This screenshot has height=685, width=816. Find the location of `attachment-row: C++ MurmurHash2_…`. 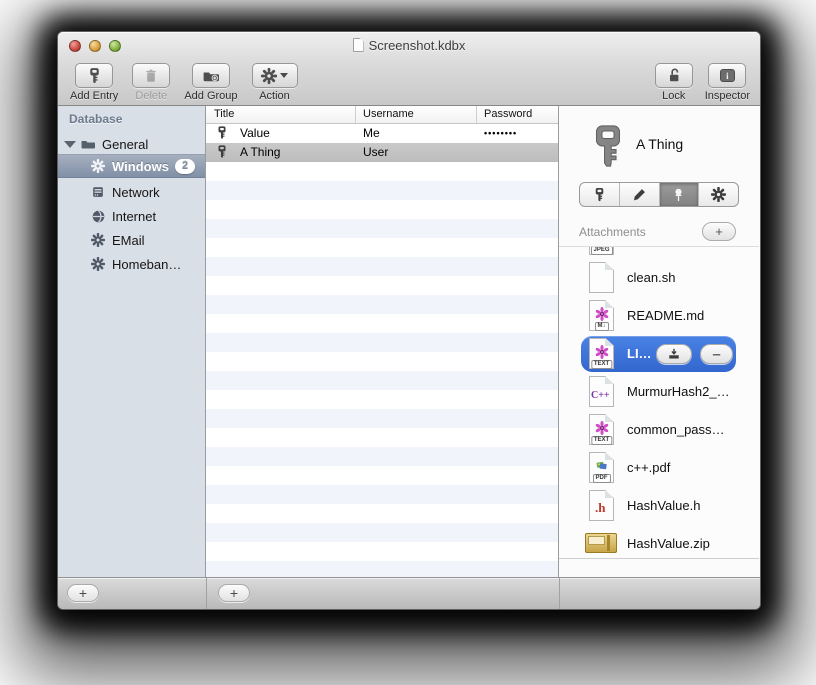

attachment-row: C++ MurmurHash2_… is located at coordinates (659, 392).